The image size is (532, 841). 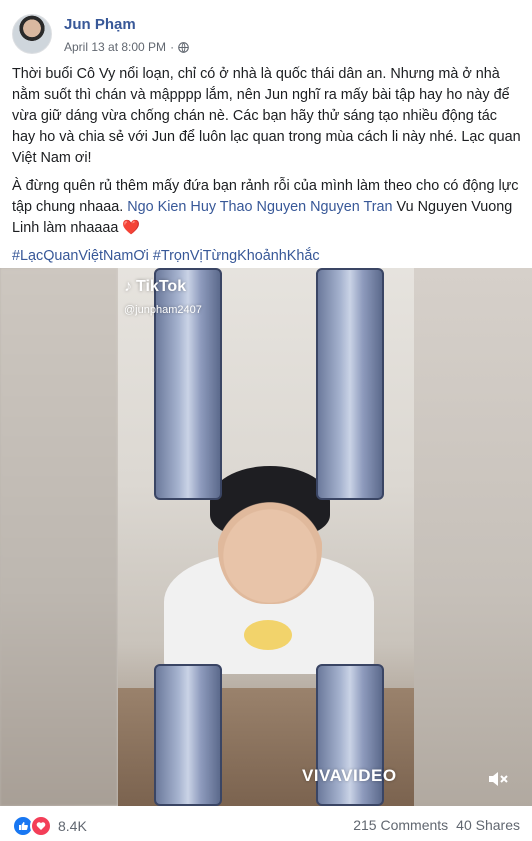 What do you see at coordinates (115, 47) in the screenshot?
I see `post-date: April 13 at 8:00 PM` at bounding box center [115, 47].